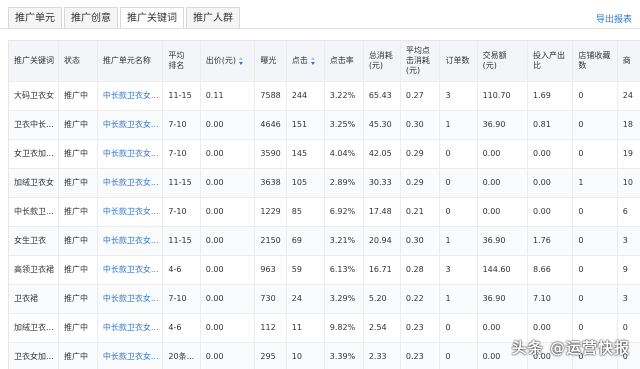 The height and width of the screenshot is (369, 640). Describe the element at coordinates (34, 61) in the screenshot. I see `col-keyword: 推广关键词` at that location.